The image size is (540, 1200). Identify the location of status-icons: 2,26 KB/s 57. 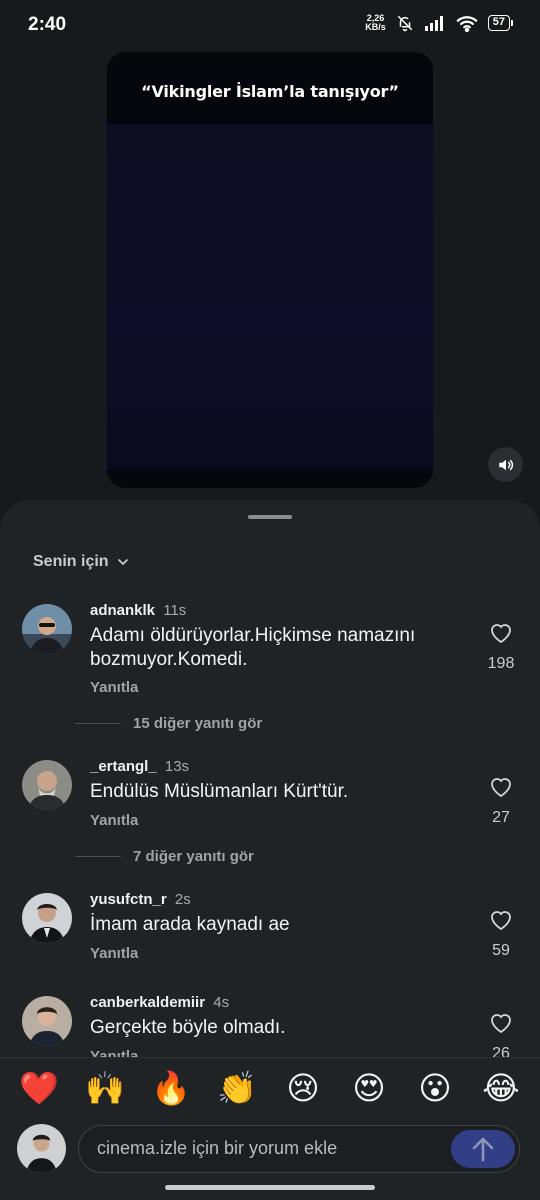
(439, 22).